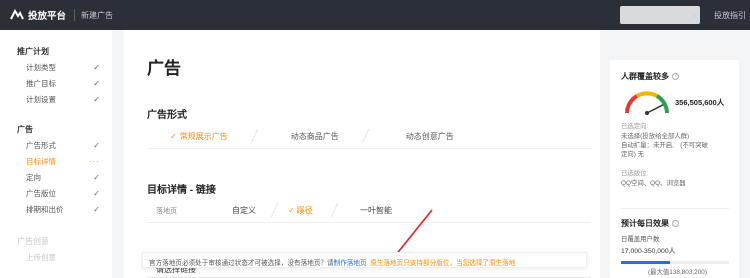 Image resolution: width=750 pixels, height=278 pixels. What do you see at coordinates (63, 67) in the screenshot?
I see `sidebar-item-plan-type: 计划类型 ✓` at bounding box center [63, 67].